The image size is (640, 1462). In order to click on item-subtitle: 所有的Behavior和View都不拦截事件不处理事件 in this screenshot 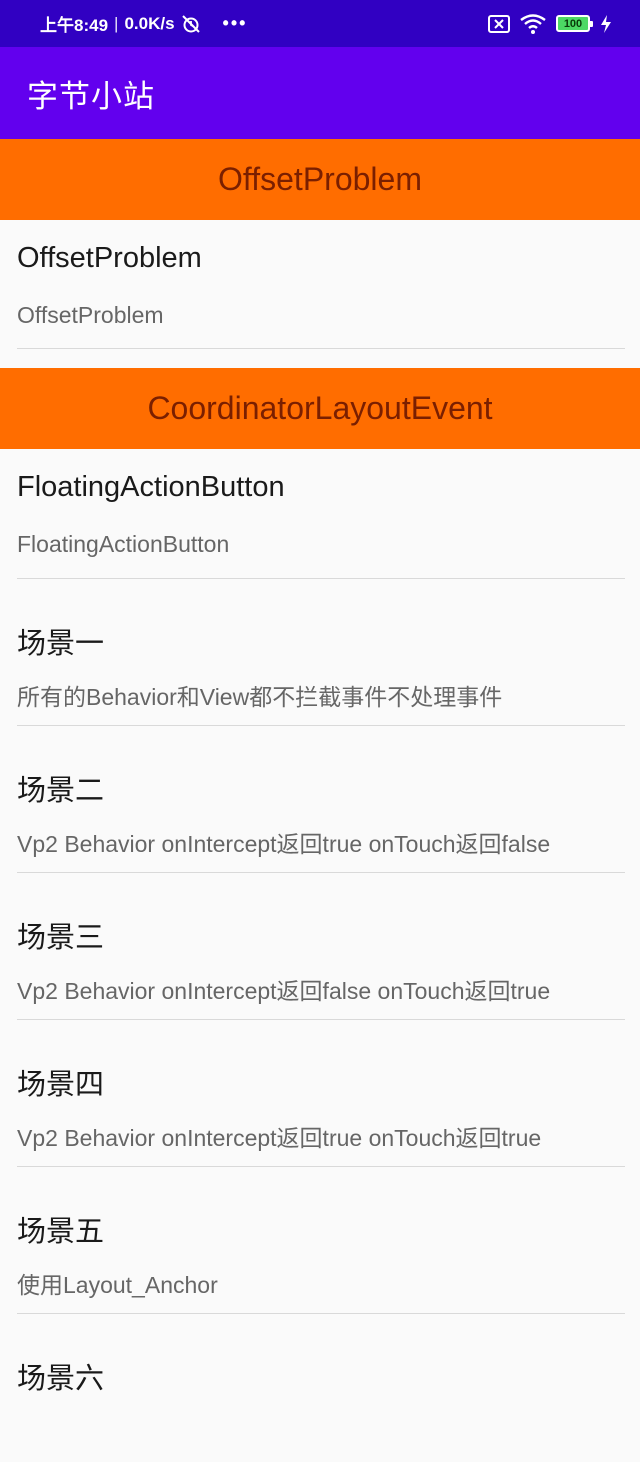, I will do `click(260, 697)`.